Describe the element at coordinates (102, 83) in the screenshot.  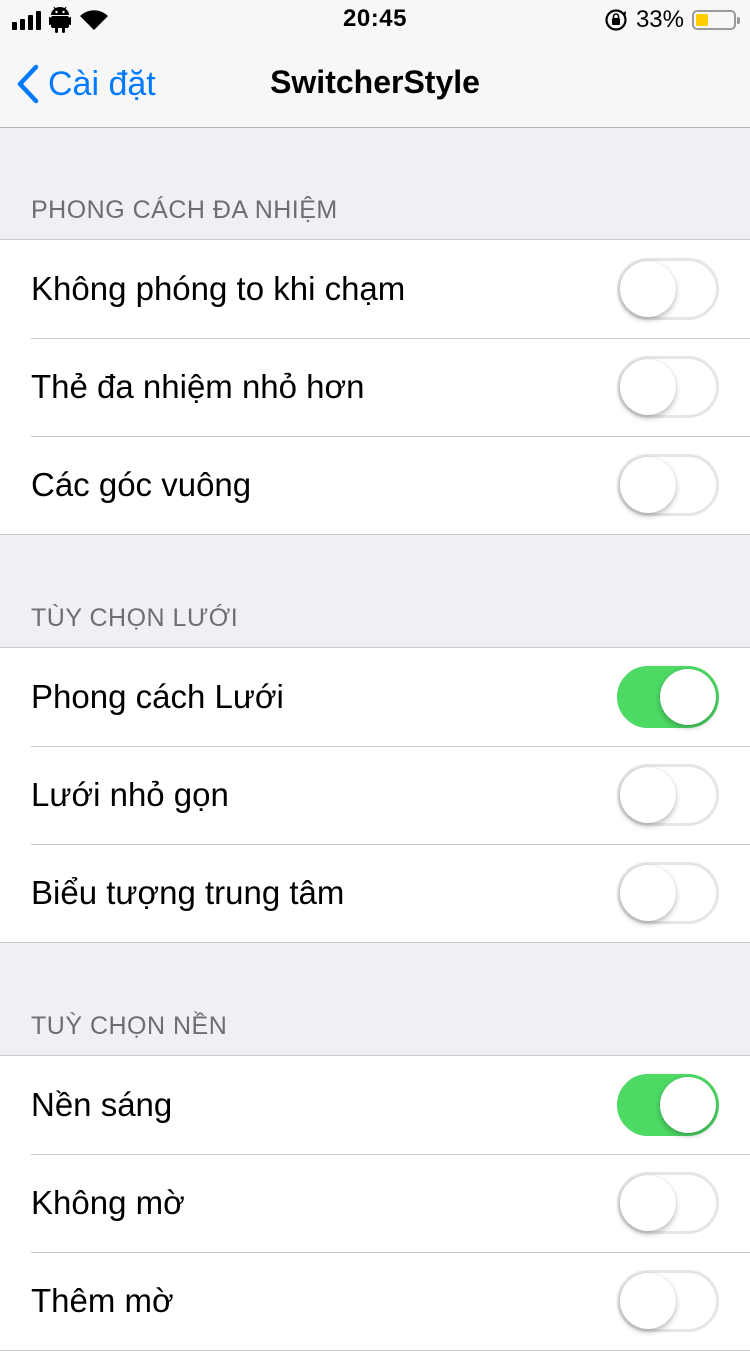
I see `back-button-label: Cài đặt` at that location.